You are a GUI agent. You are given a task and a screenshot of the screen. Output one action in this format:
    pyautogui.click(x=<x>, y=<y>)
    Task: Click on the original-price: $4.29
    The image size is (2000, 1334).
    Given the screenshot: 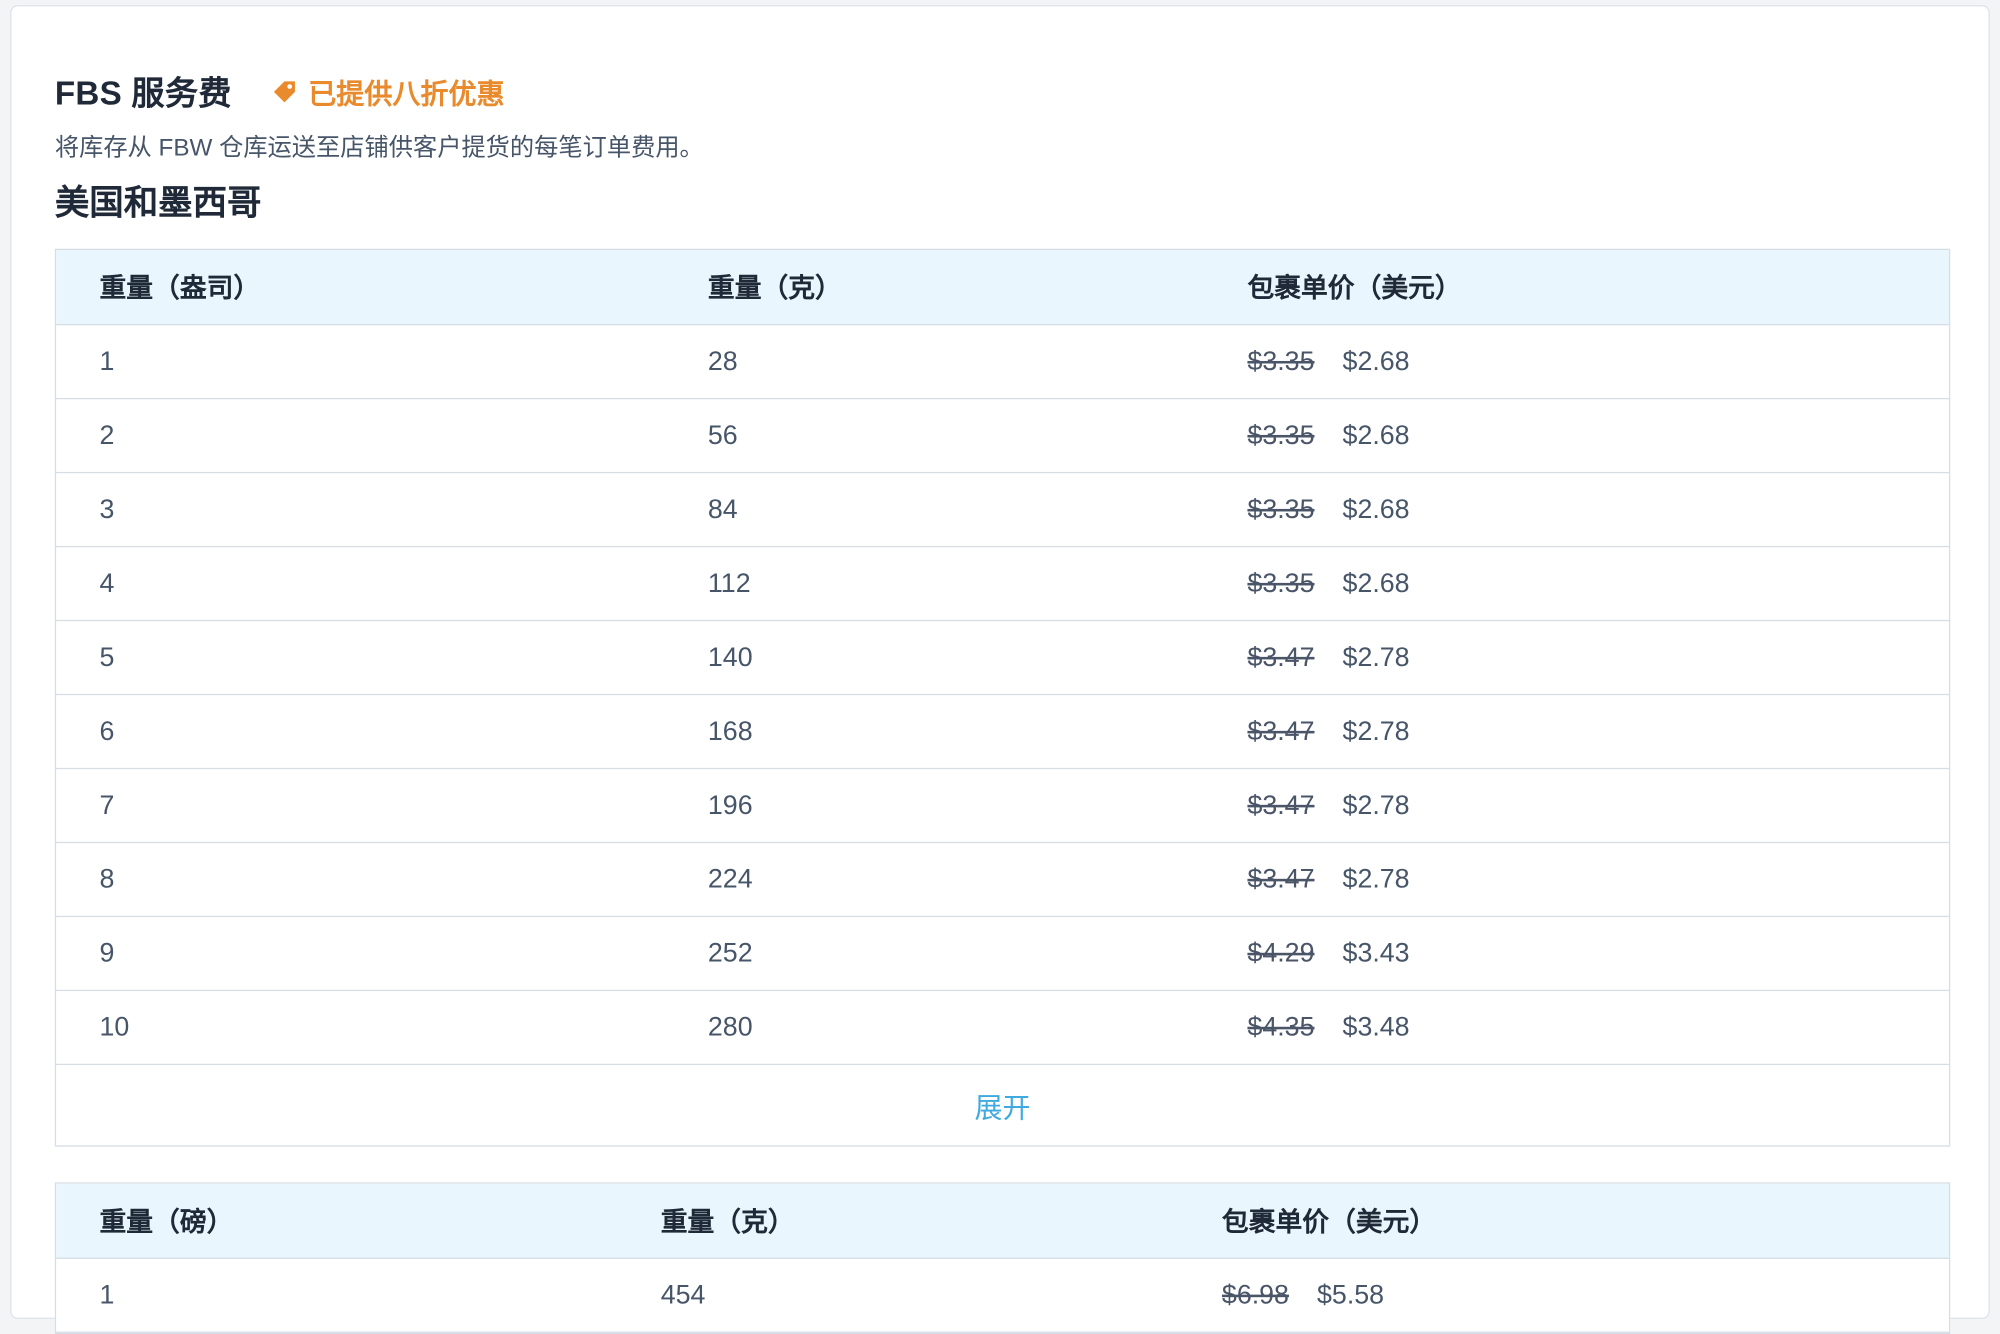 What is the action you would take?
    pyautogui.click(x=1281, y=953)
    